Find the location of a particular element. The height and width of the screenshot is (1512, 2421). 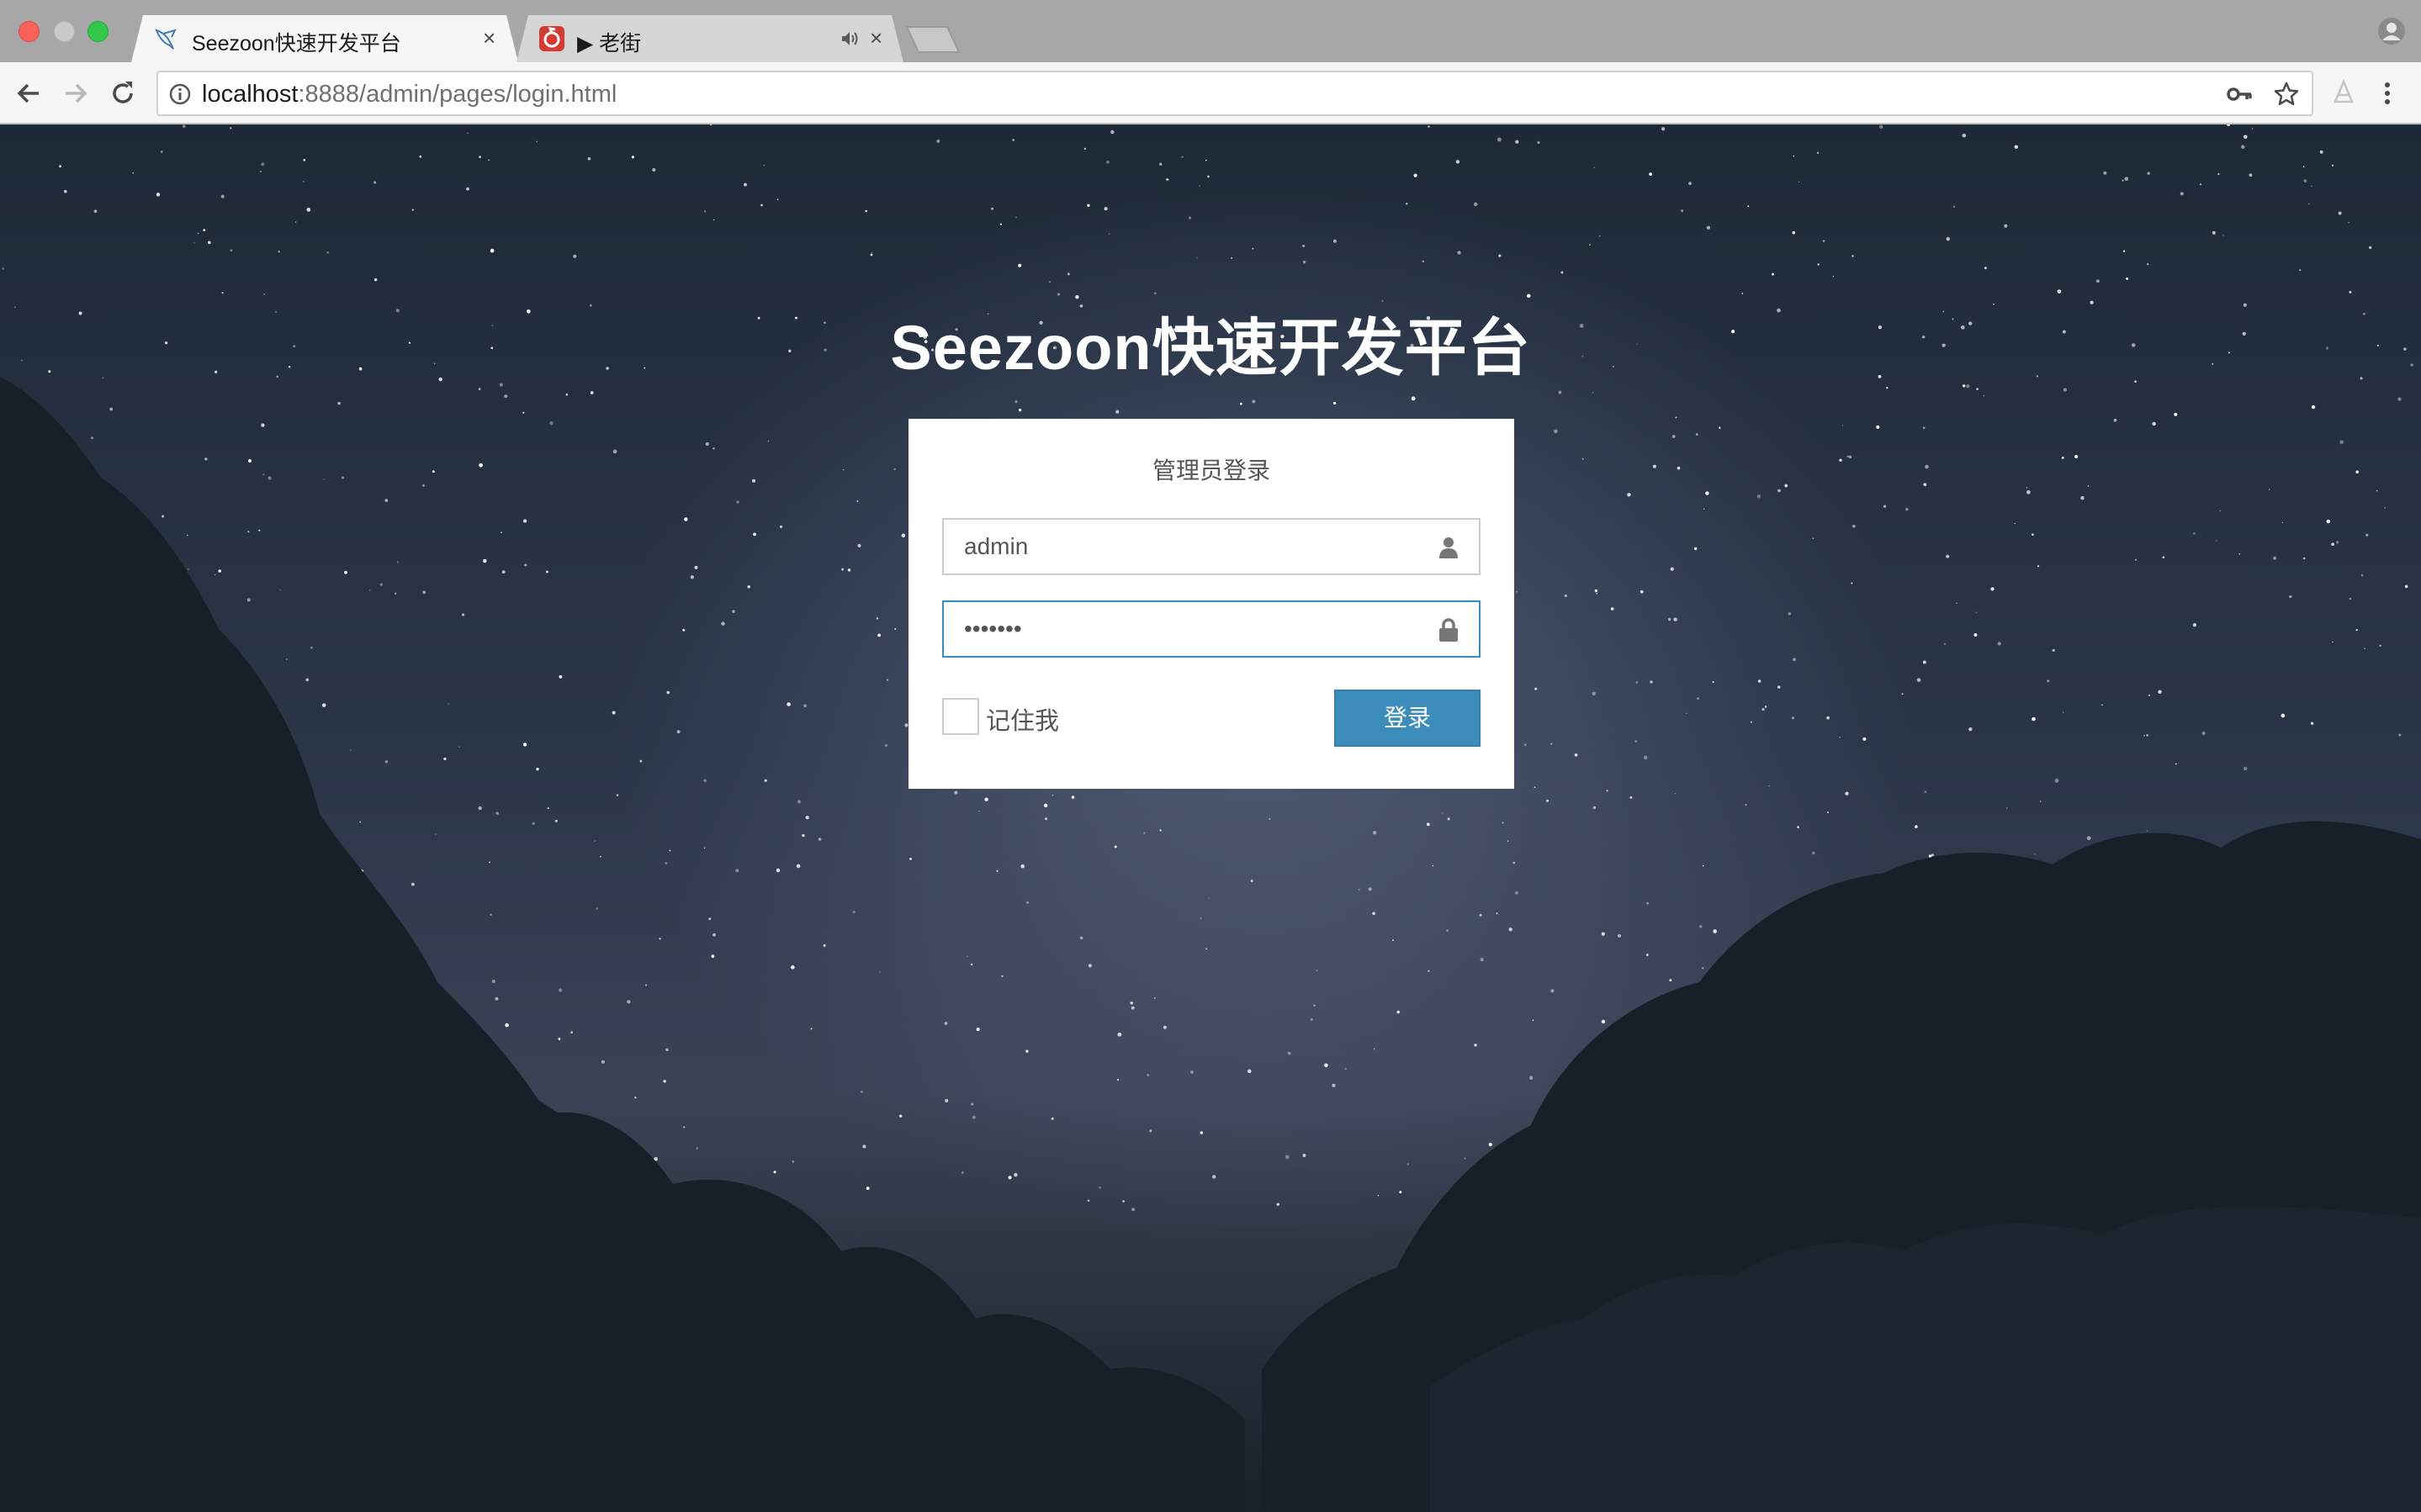

login-panel-title: 管理员登录 is located at coordinates (1211, 470).